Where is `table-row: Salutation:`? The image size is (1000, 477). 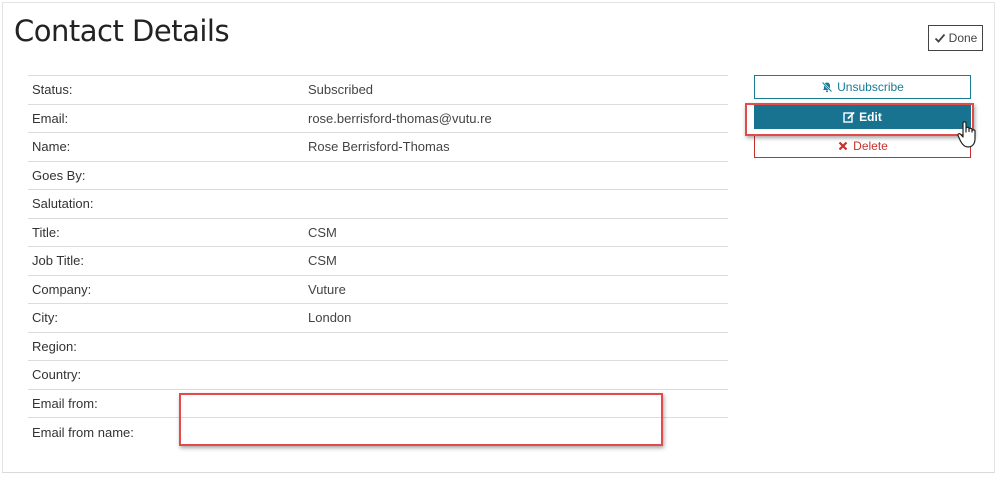
table-row: Salutation: is located at coordinates (378, 203).